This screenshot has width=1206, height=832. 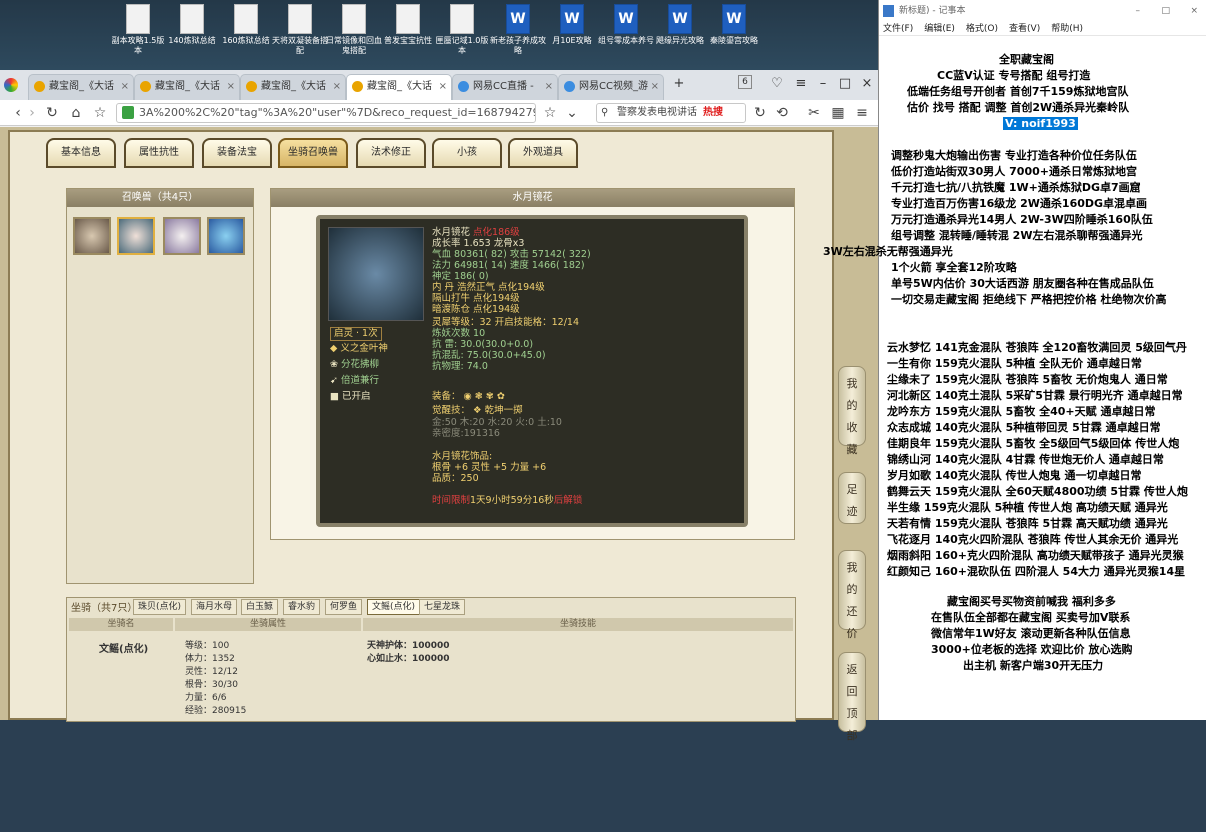 What do you see at coordinates (136, 236) in the screenshot?
I see `pet-portrait-selected` at bounding box center [136, 236].